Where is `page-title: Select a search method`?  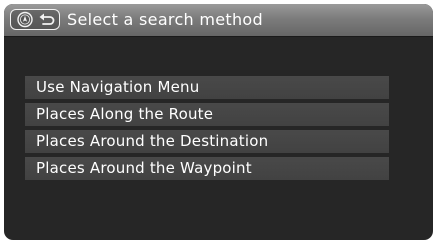
page-title: Select a search method is located at coordinates (165, 19).